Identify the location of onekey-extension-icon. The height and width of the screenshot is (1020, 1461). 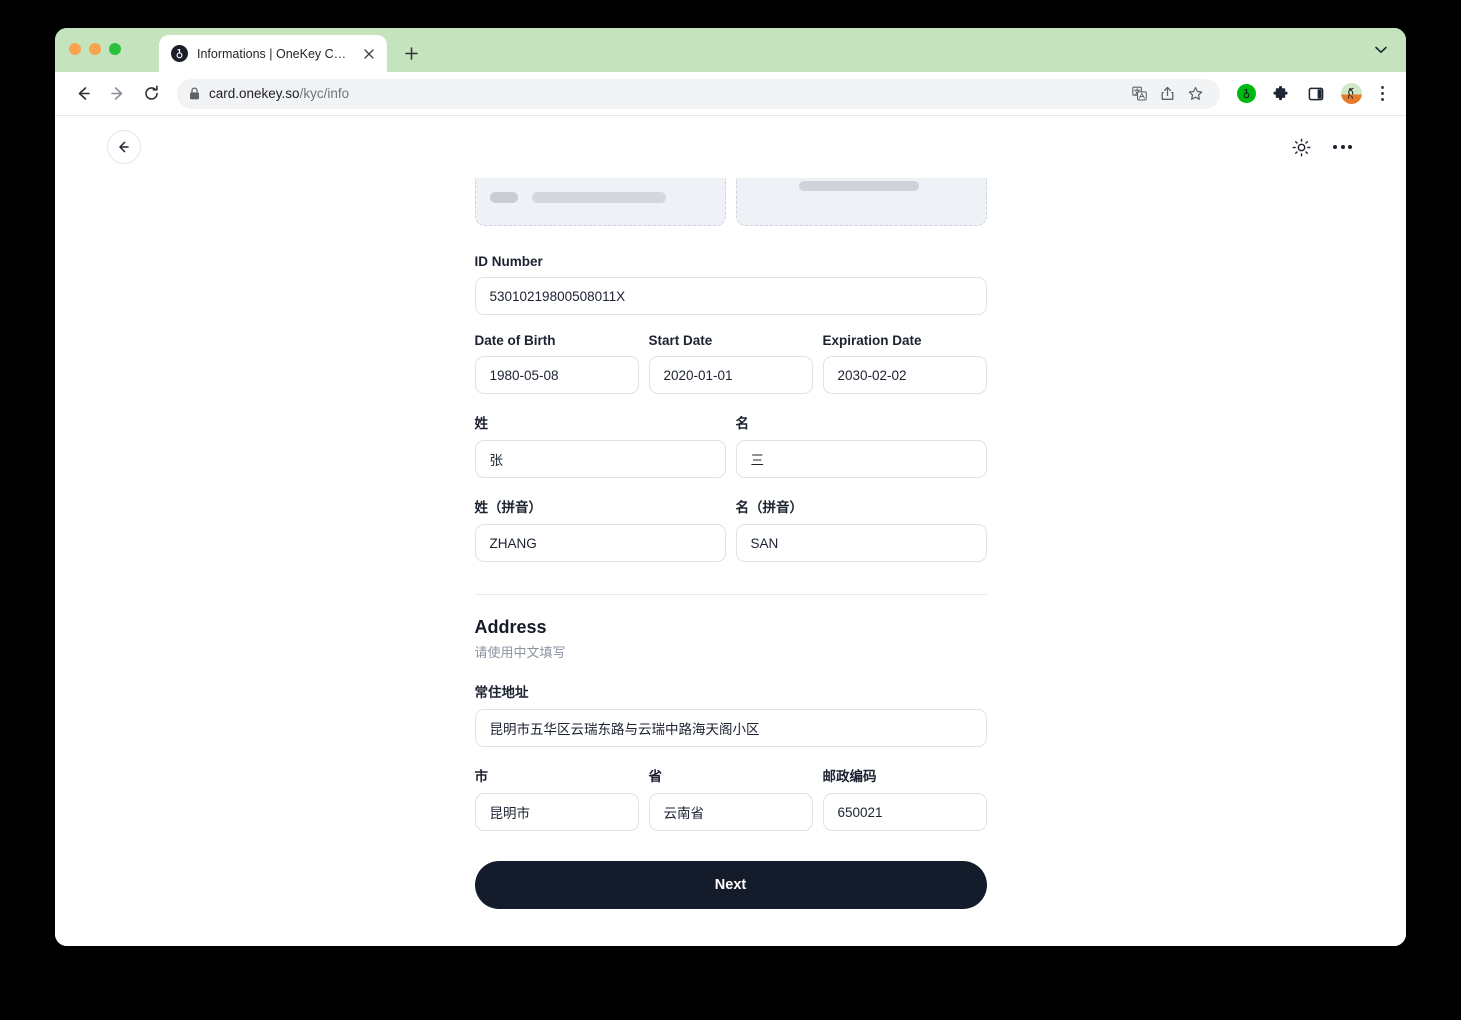
(1246, 94).